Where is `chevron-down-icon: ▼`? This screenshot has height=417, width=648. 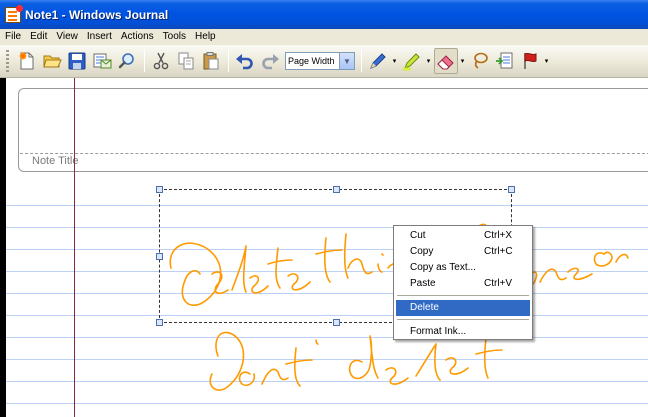 chevron-down-icon: ▼ is located at coordinates (346, 61).